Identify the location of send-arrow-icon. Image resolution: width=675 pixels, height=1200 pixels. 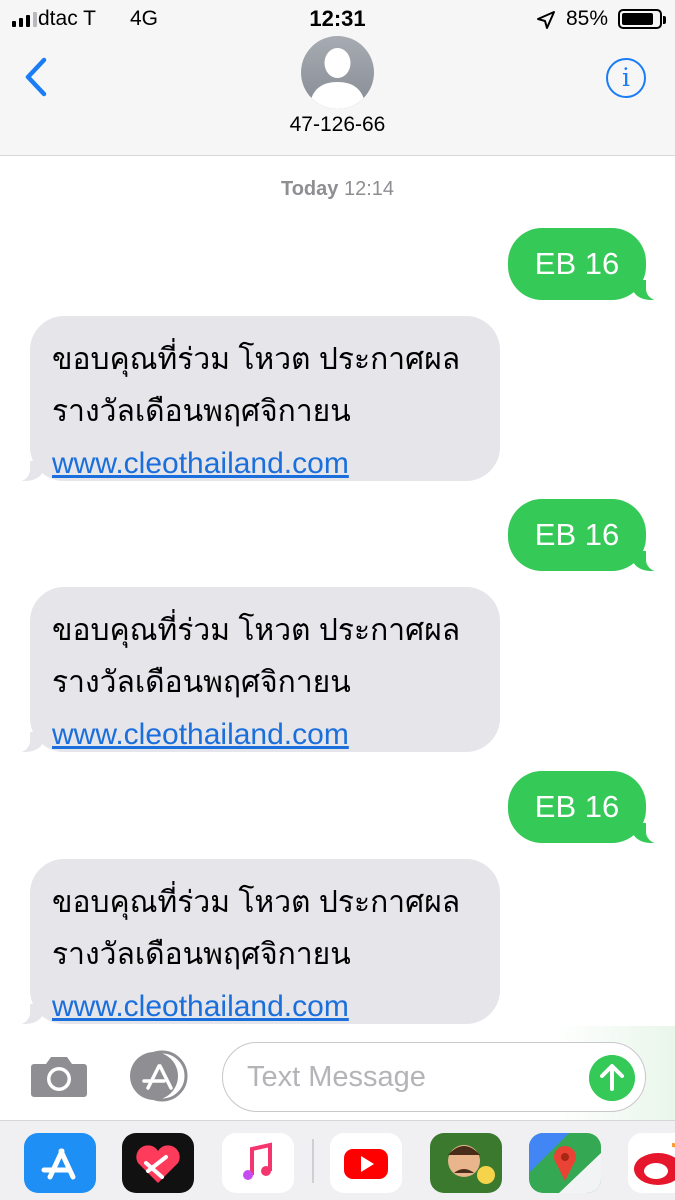
(612, 1078).